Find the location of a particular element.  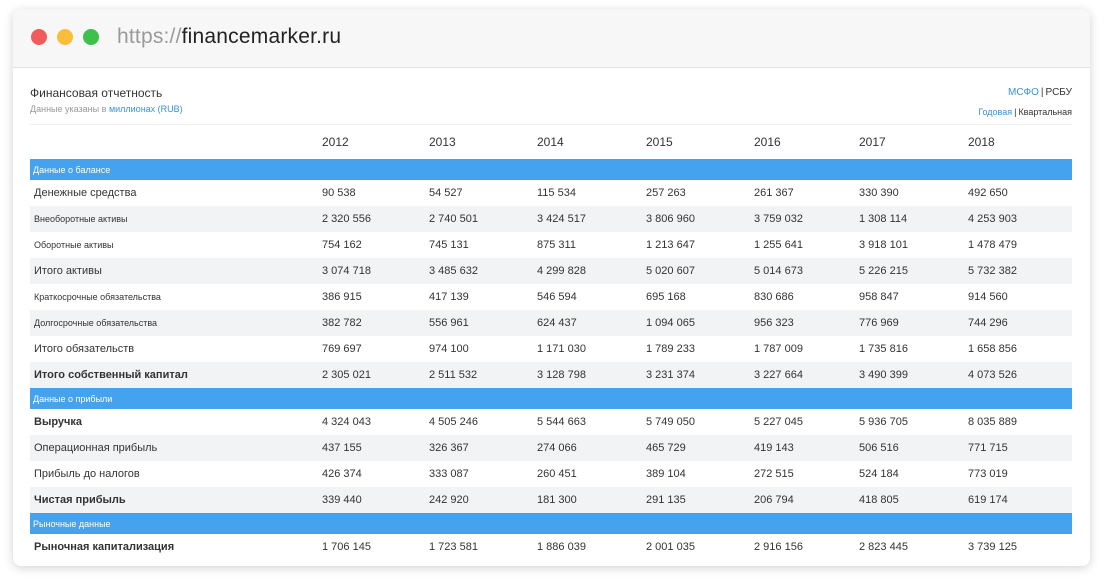

value-cell: 465 729 is located at coordinates (700, 448).